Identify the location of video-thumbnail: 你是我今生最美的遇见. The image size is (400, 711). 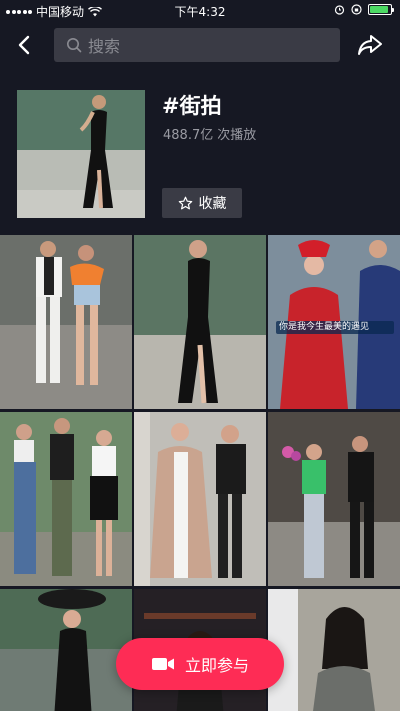
(334, 322).